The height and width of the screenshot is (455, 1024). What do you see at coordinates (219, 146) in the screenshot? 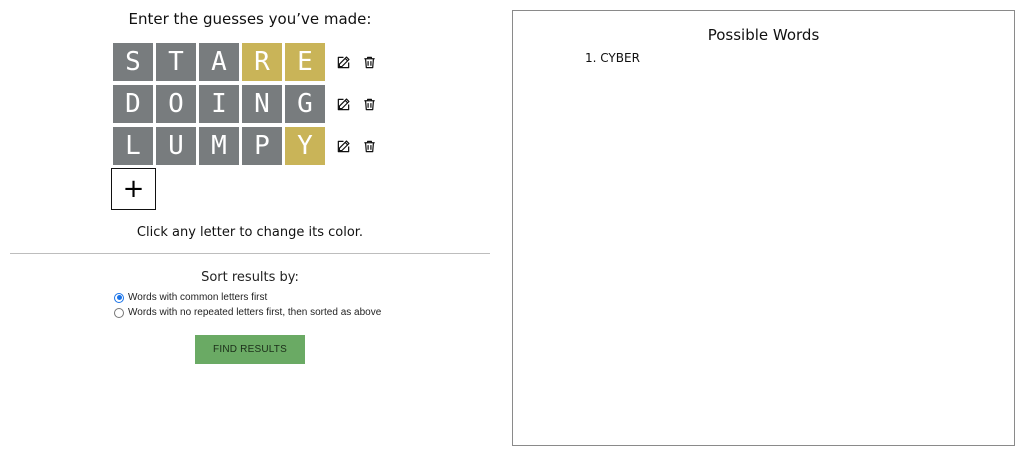
I see `letter-tile: M` at bounding box center [219, 146].